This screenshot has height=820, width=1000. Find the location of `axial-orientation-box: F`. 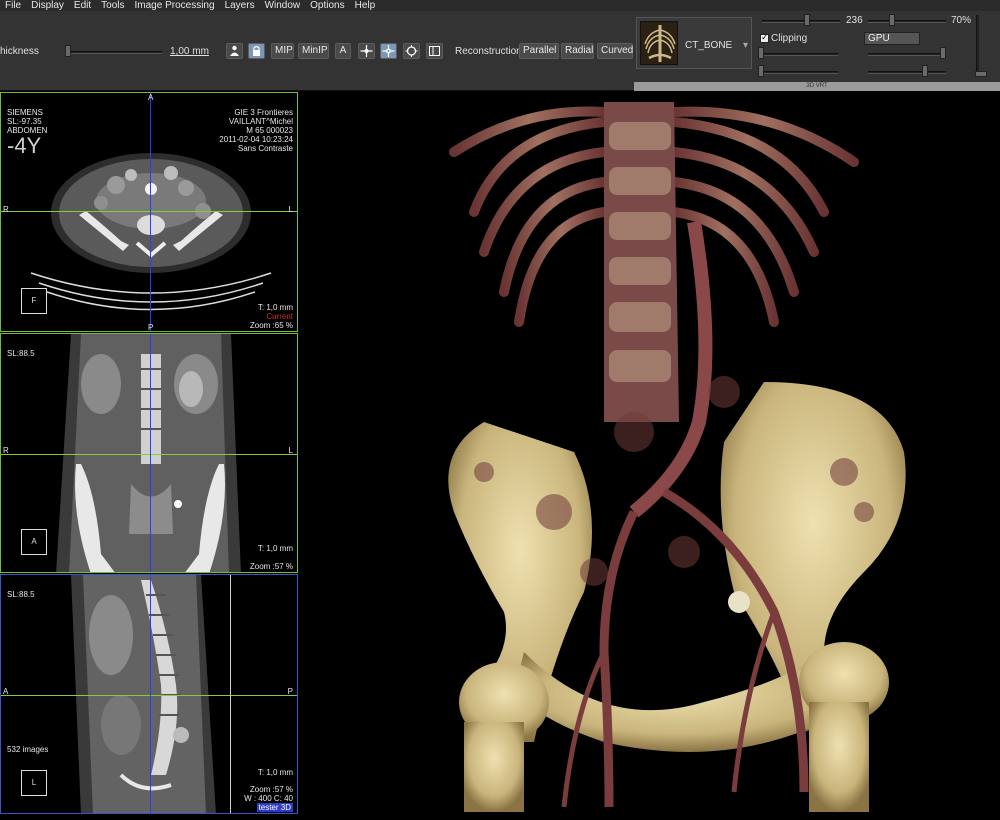

axial-orientation-box: F is located at coordinates (34, 301).